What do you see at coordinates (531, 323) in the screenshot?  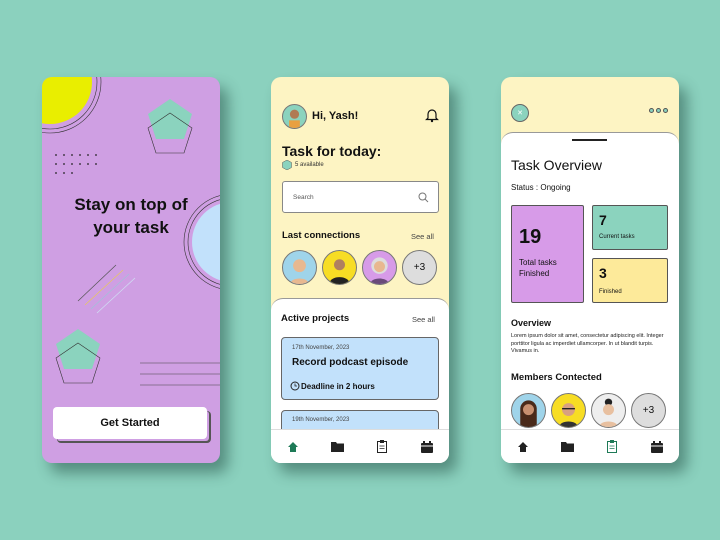 I see `overview-heading: Overview` at bounding box center [531, 323].